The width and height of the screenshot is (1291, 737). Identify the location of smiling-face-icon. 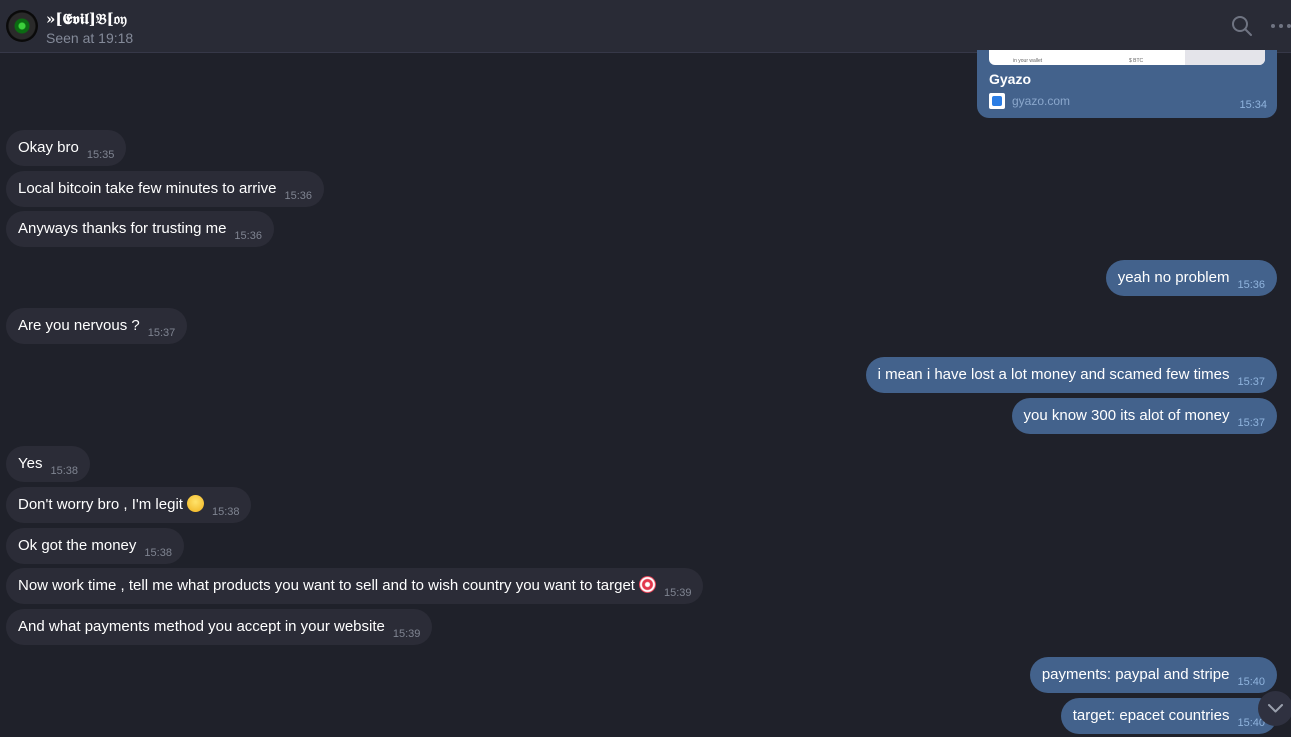
(195, 503).